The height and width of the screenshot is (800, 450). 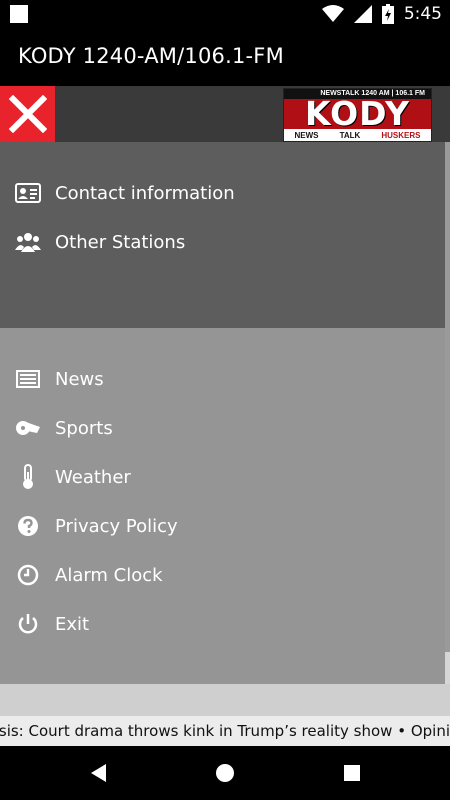 What do you see at coordinates (120, 242) in the screenshot?
I see `menu-label: Other Stations` at bounding box center [120, 242].